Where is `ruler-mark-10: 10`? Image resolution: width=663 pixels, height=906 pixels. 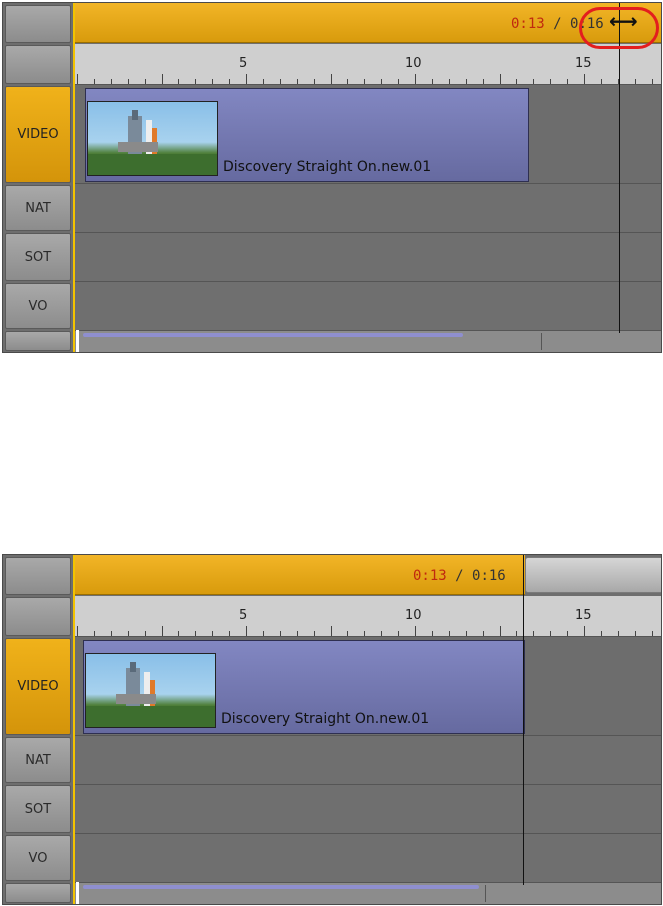
ruler-mark-10: 10 is located at coordinates (413, 63).